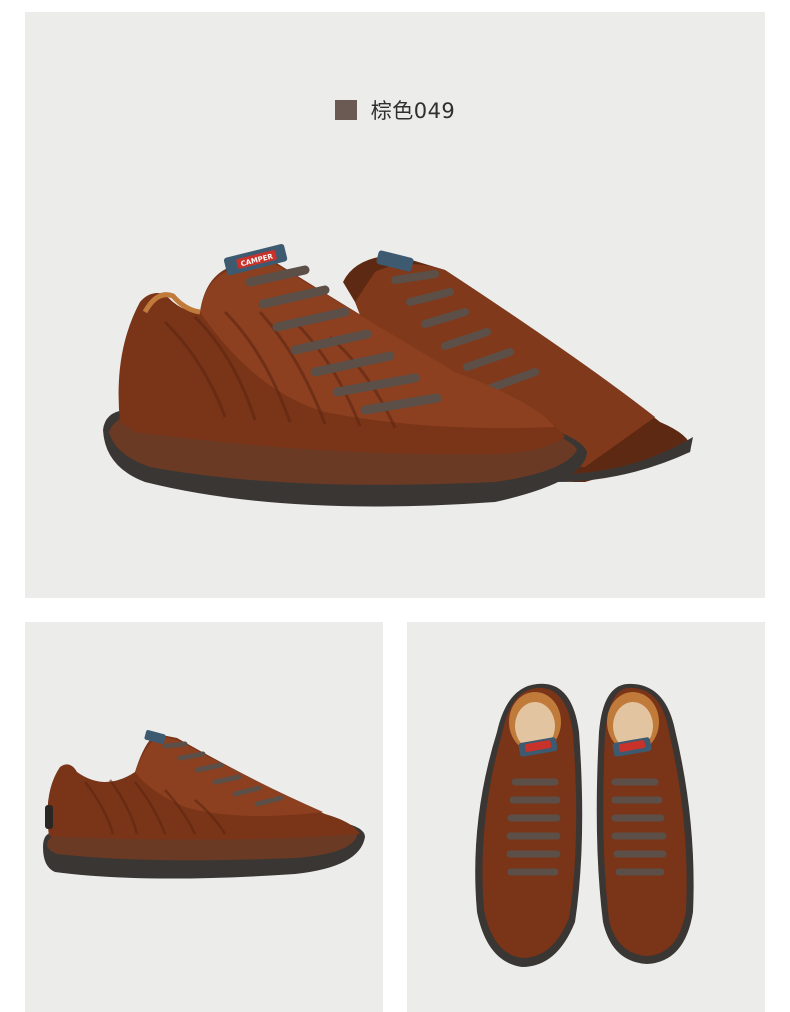  Describe the element at coordinates (645, 823) in the screenshot. I see `right-shoe-top` at that location.